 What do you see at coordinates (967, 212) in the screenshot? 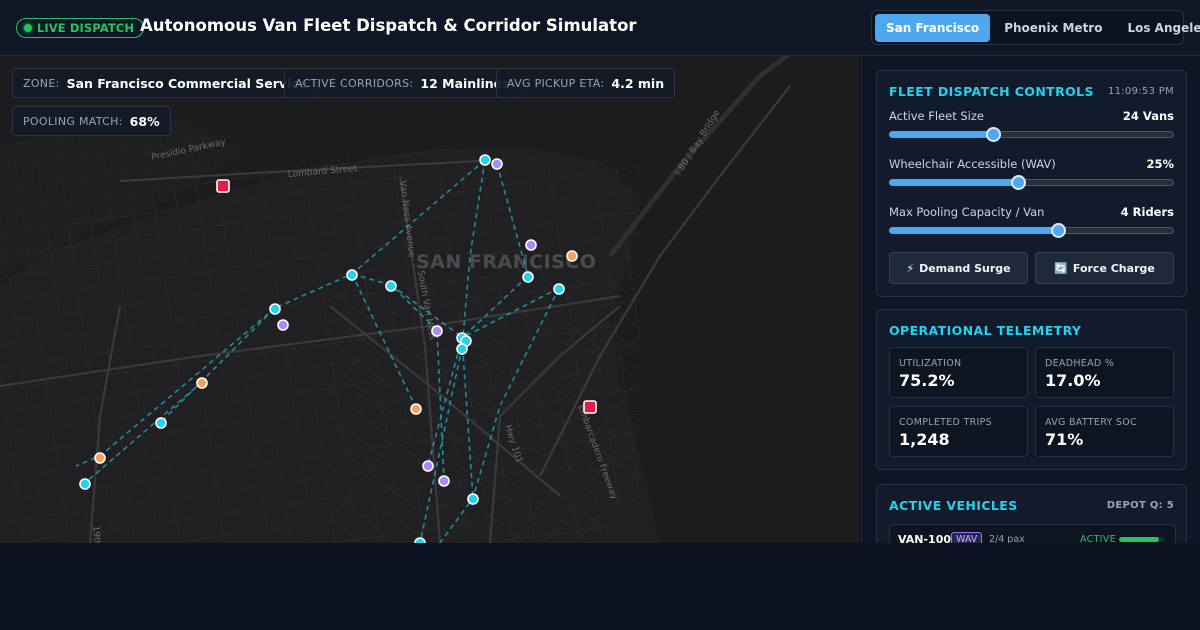
I see `pooling-capacity-label: Max Pooling Capacity / Van` at bounding box center [967, 212].